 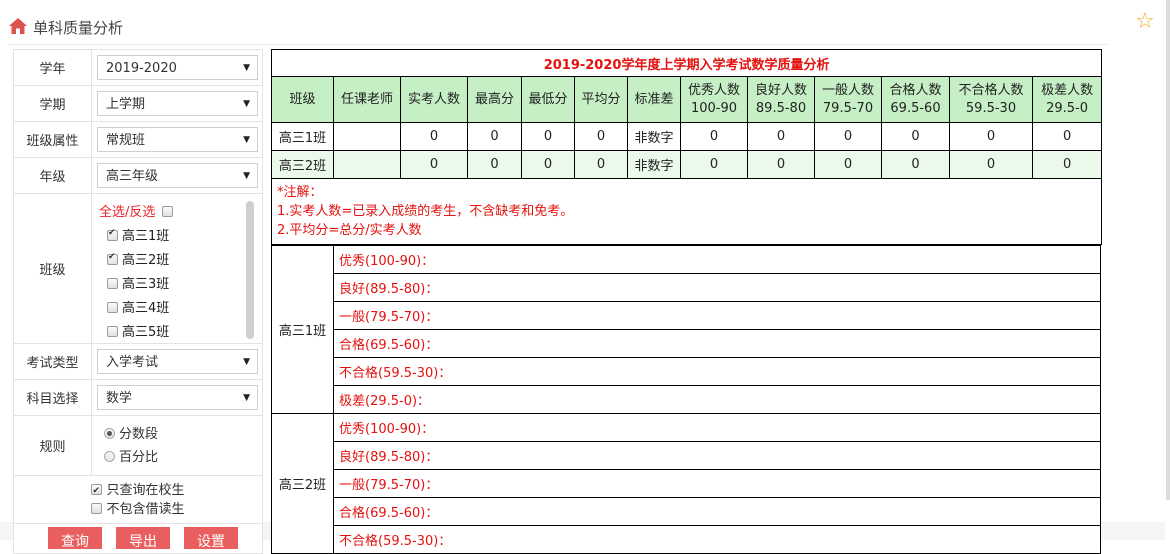 I want to click on subject-select: 数学 ▼, so click(x=177, y=397).